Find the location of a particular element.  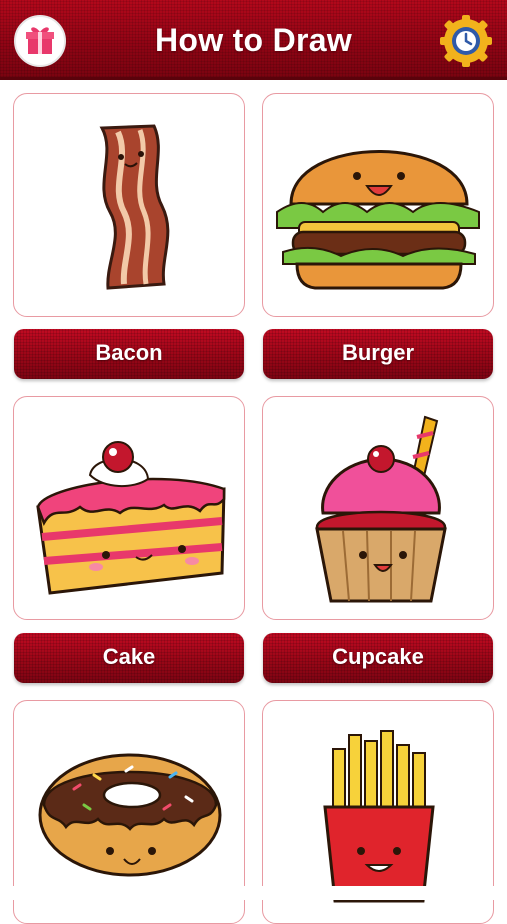

cupcake-icon is located at coordinates (381, 509).